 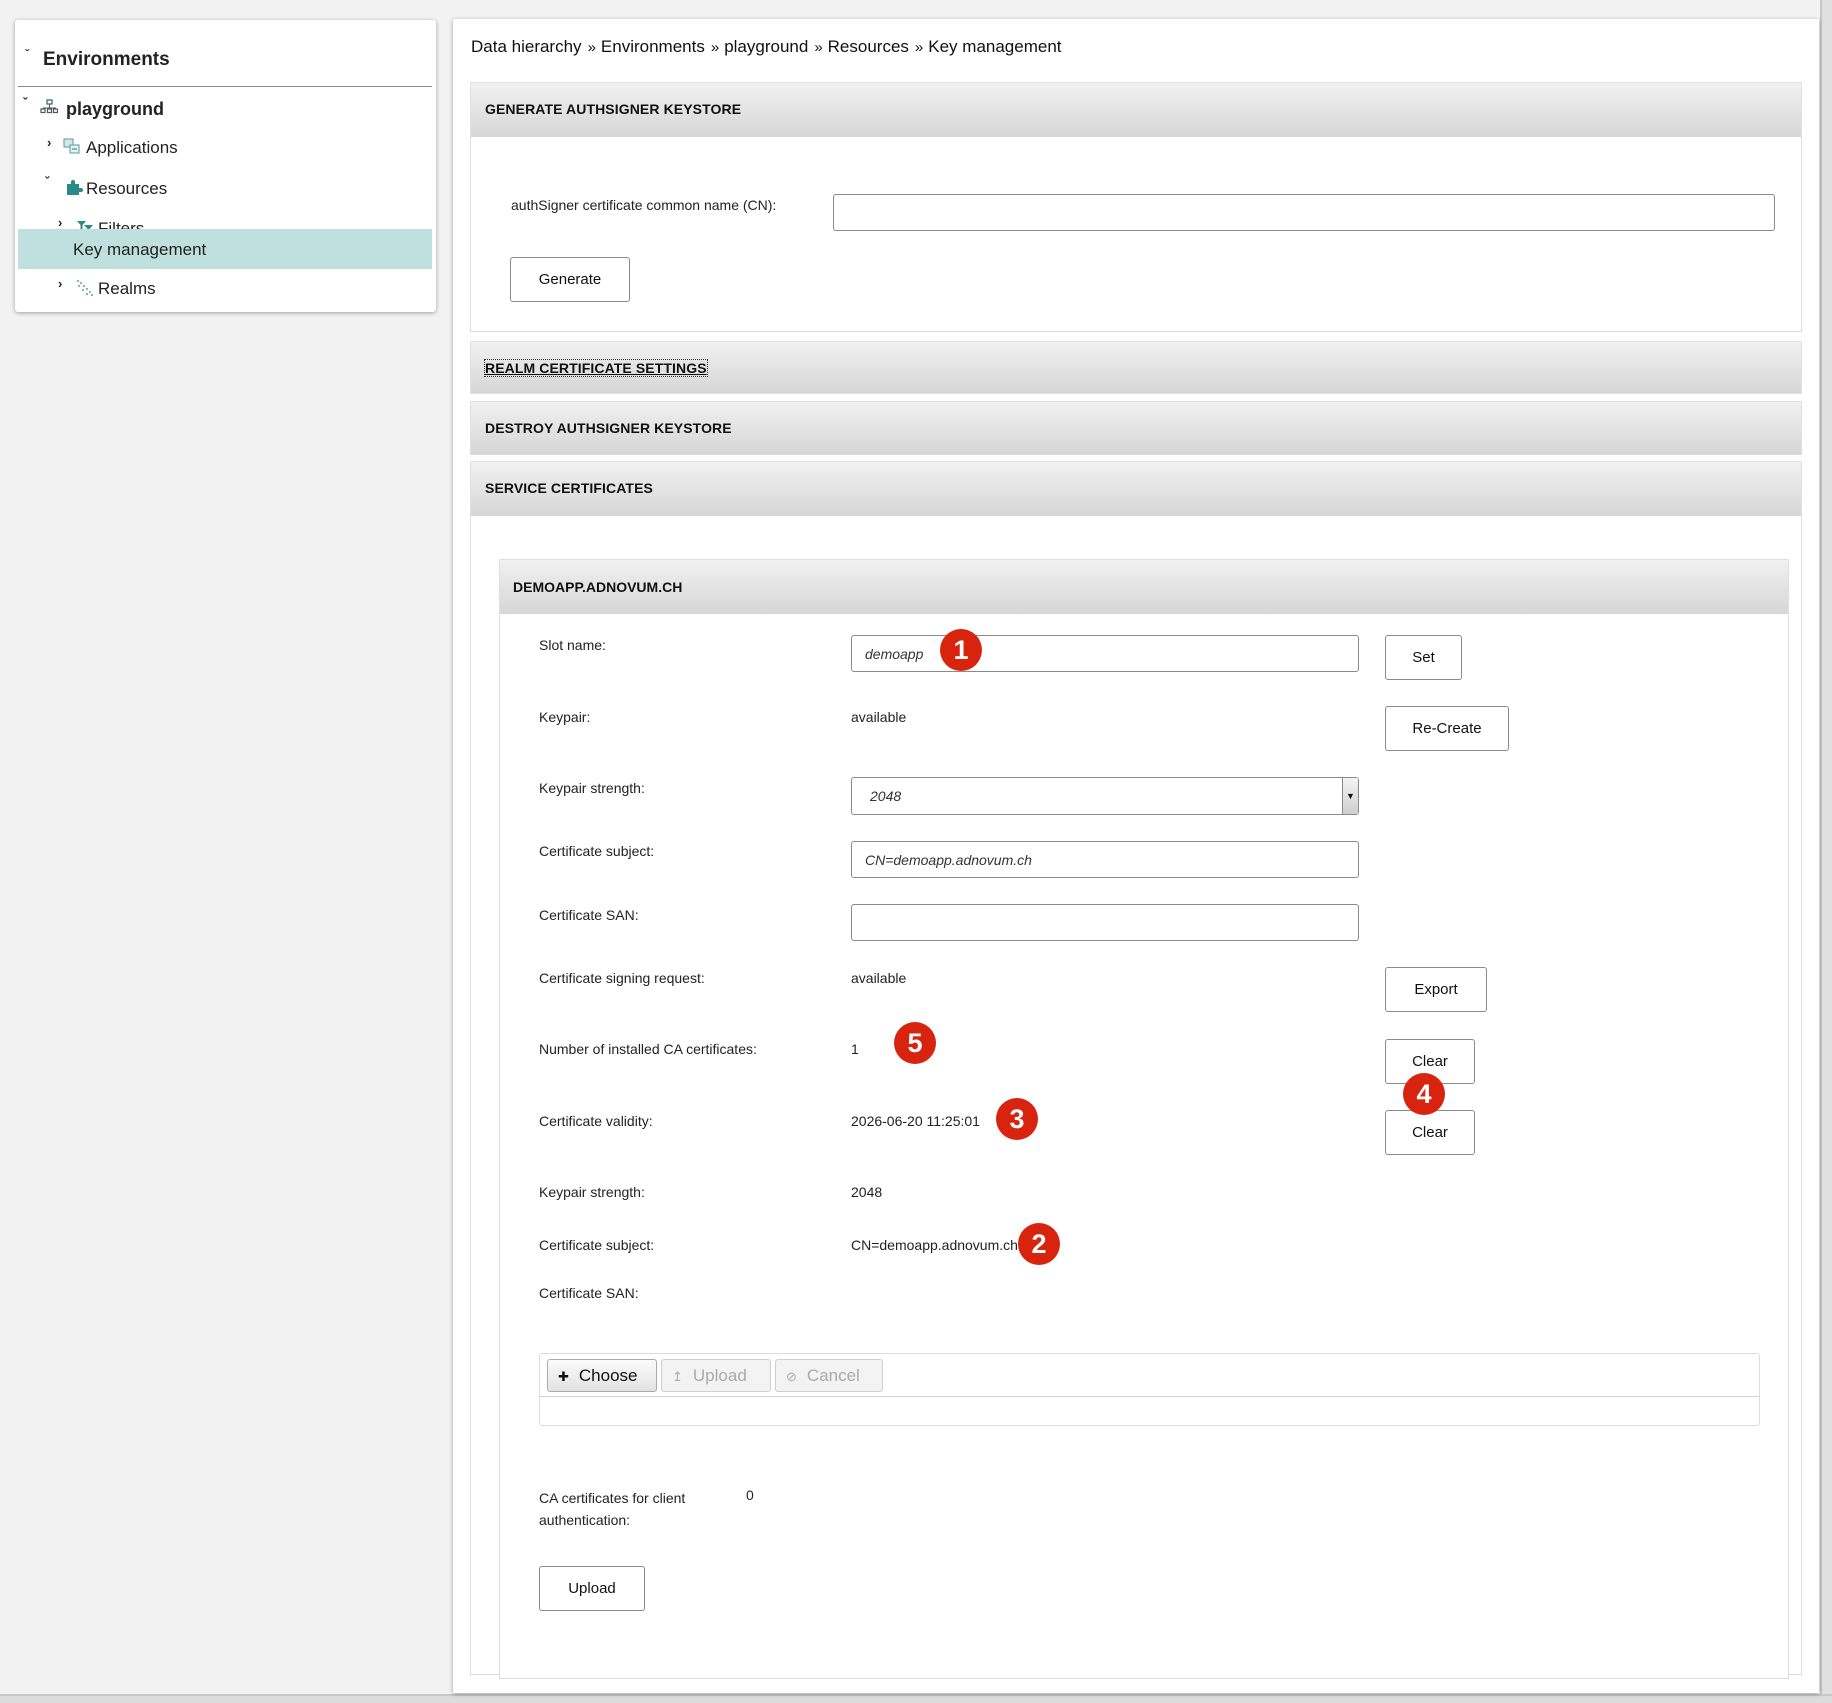 I want to click on keypair-strength-select: 2048 ▼, so click(x=1105, y=796).